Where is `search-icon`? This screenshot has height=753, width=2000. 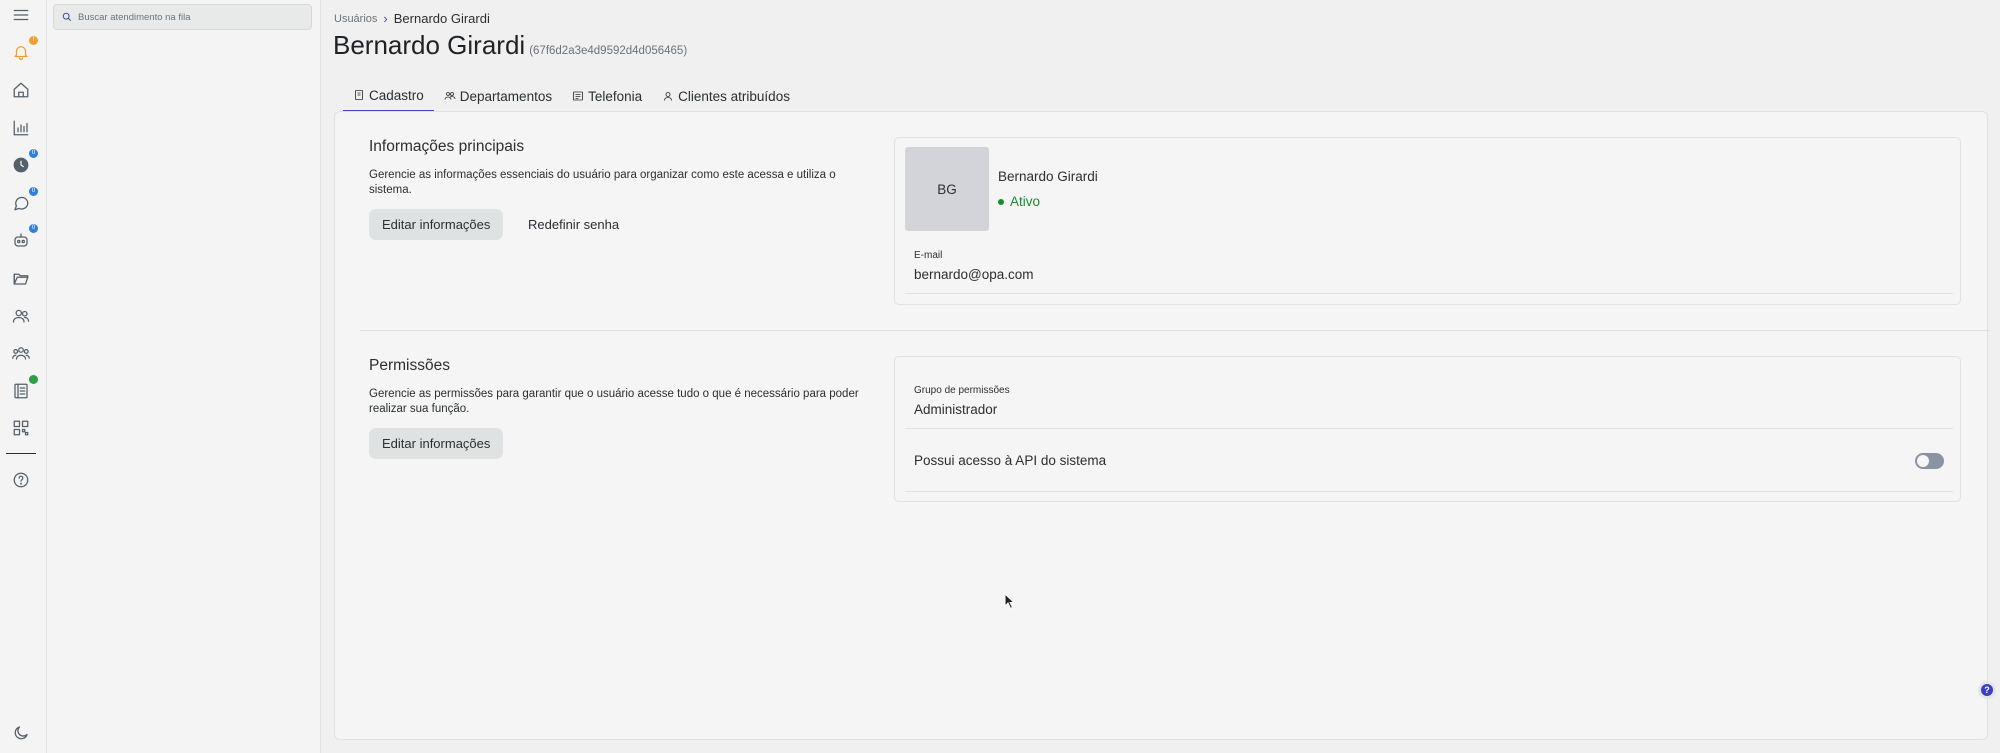 search-icon is located at coordinates (67, 17).